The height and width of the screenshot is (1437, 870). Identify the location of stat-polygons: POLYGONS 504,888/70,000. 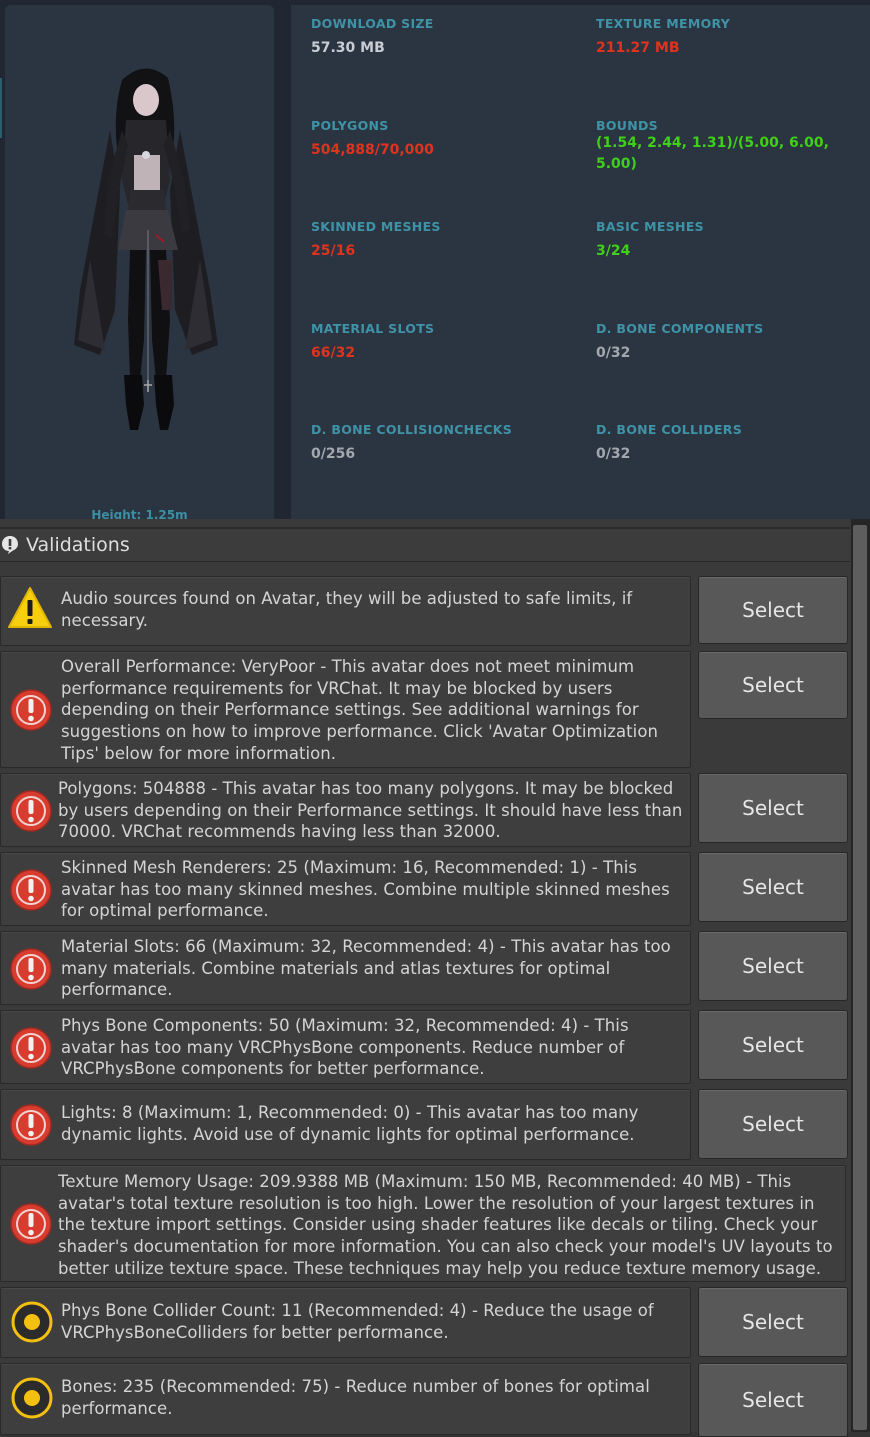
(441, 139).